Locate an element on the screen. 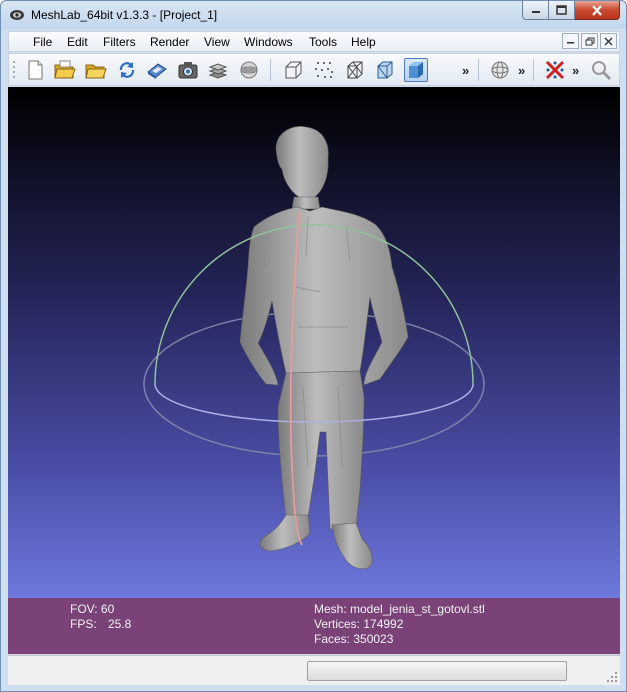 This screenshot has height=692, width=627. layers-icon is located at coordinates (218, 71).